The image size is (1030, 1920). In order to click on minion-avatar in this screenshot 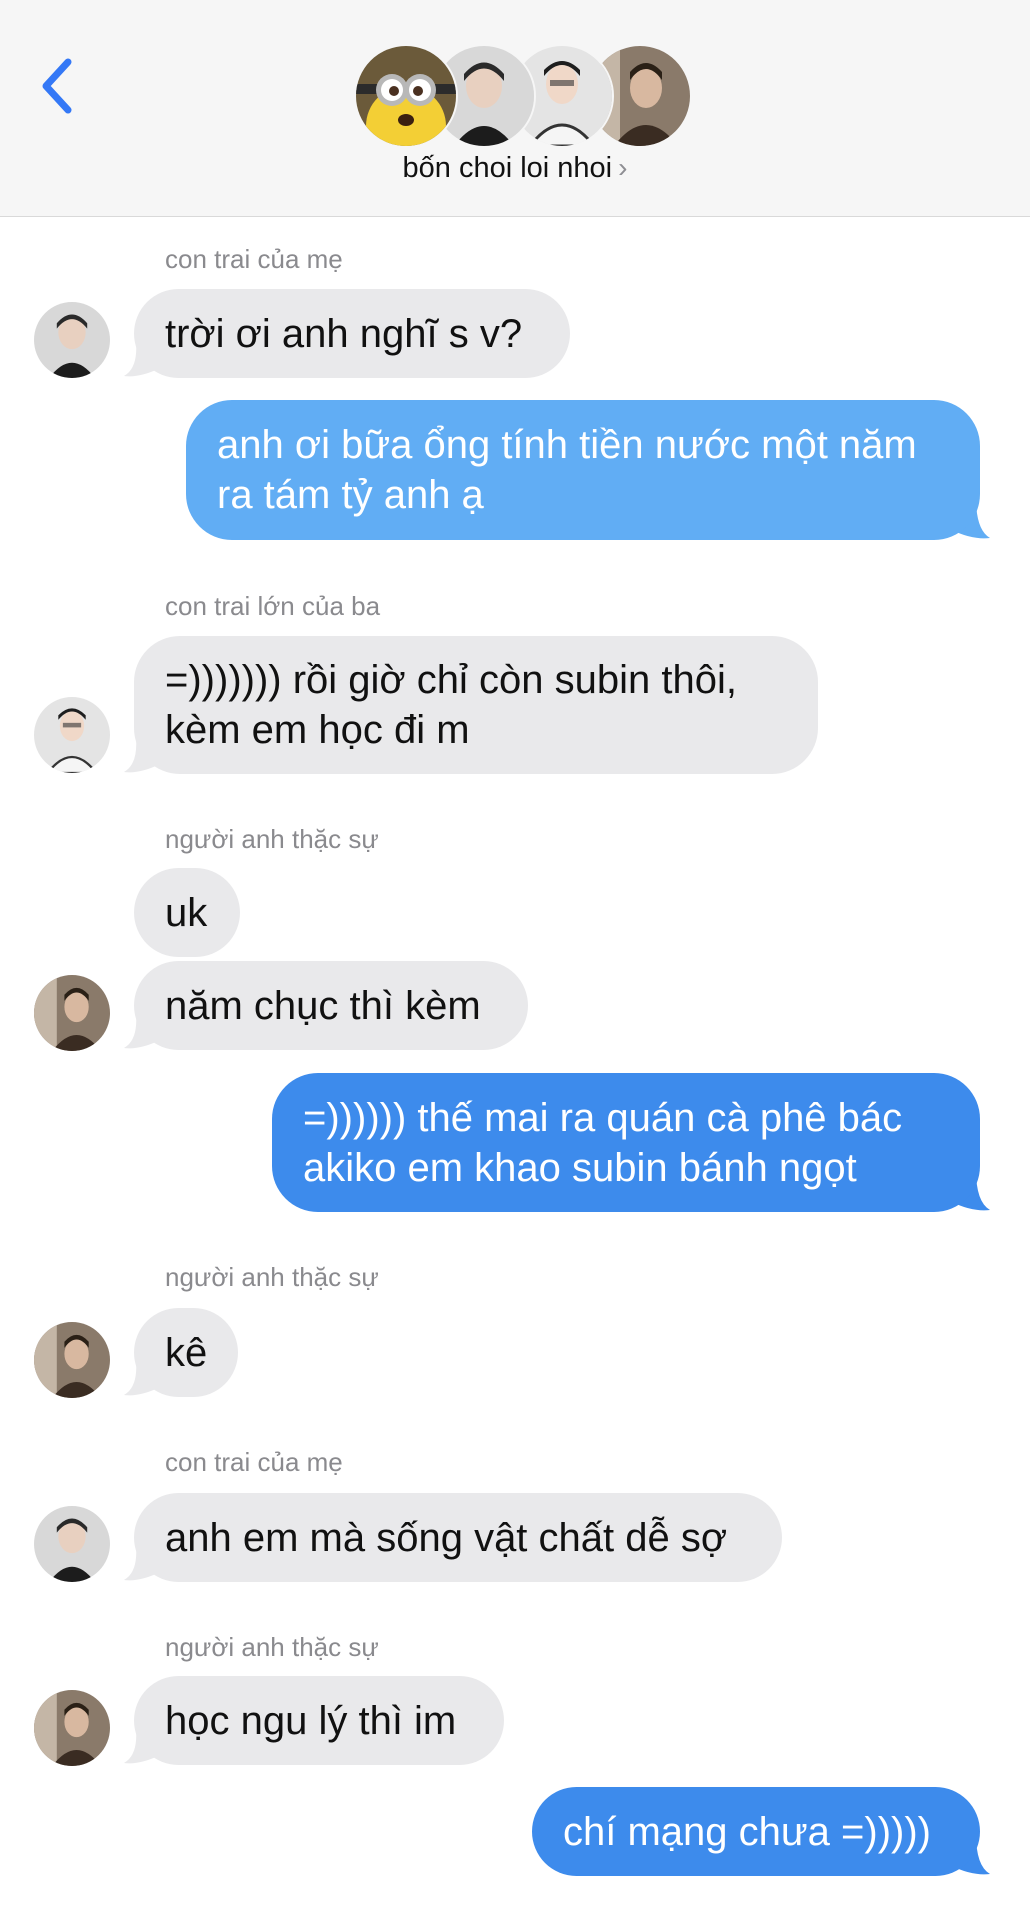, I will do `click(406, 96)`.